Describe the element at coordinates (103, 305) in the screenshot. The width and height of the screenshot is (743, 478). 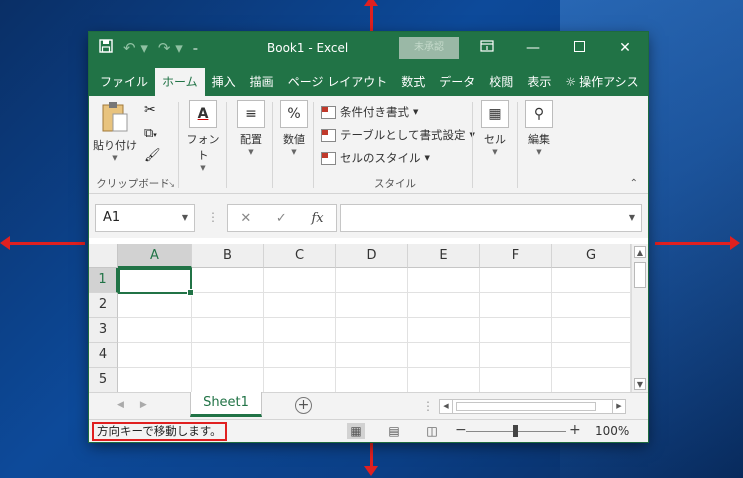
I see `row-header: 2` at that location.